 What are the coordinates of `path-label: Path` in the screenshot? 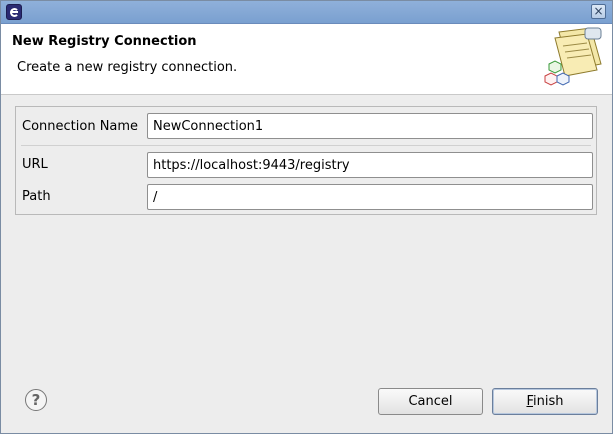 It's located at (36, 196).